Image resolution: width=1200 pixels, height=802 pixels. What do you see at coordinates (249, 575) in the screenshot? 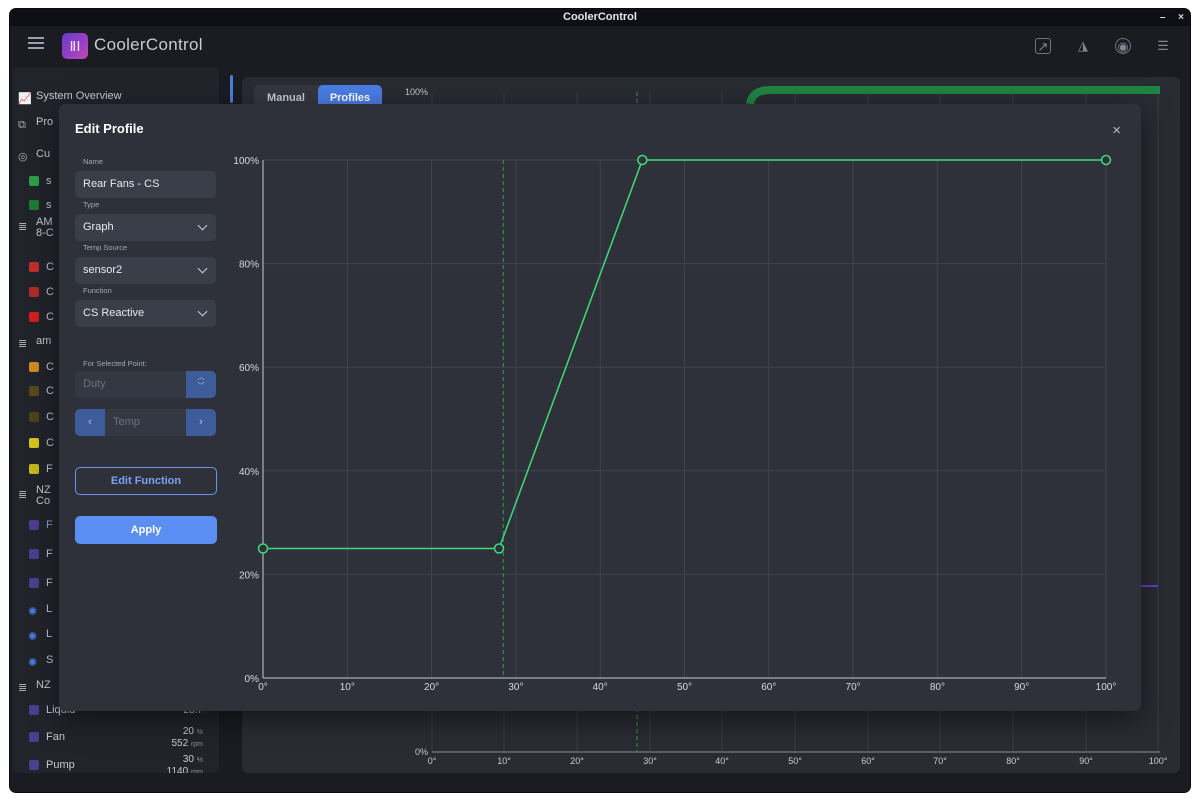
I see `y-tick-label: 20%` at bounding box center [249, 575].